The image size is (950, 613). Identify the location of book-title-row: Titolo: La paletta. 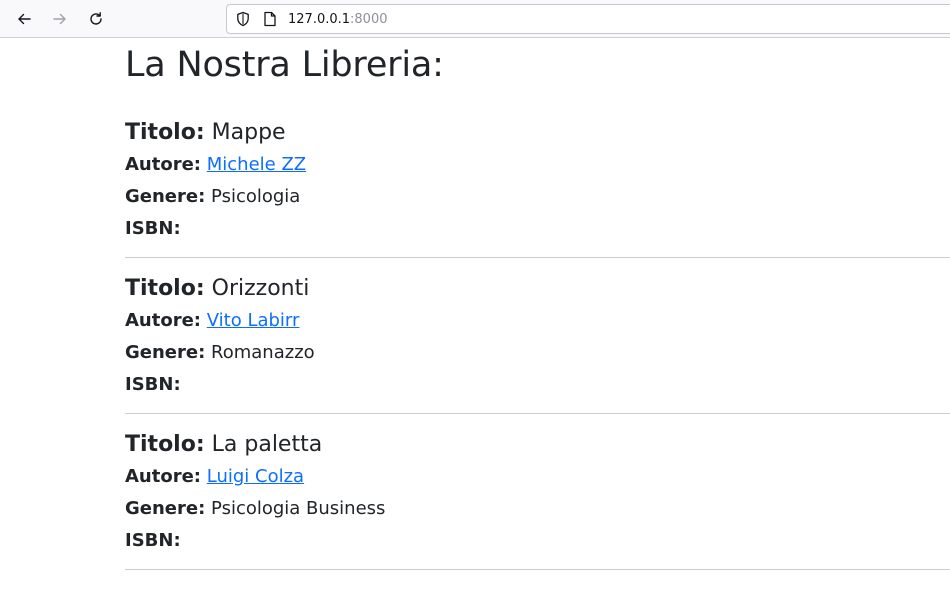
(537, 445).